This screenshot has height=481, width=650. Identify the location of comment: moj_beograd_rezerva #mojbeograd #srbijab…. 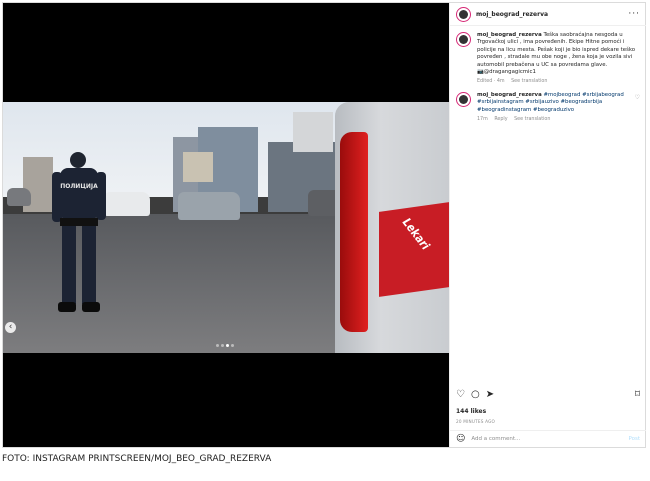
(548, 105).